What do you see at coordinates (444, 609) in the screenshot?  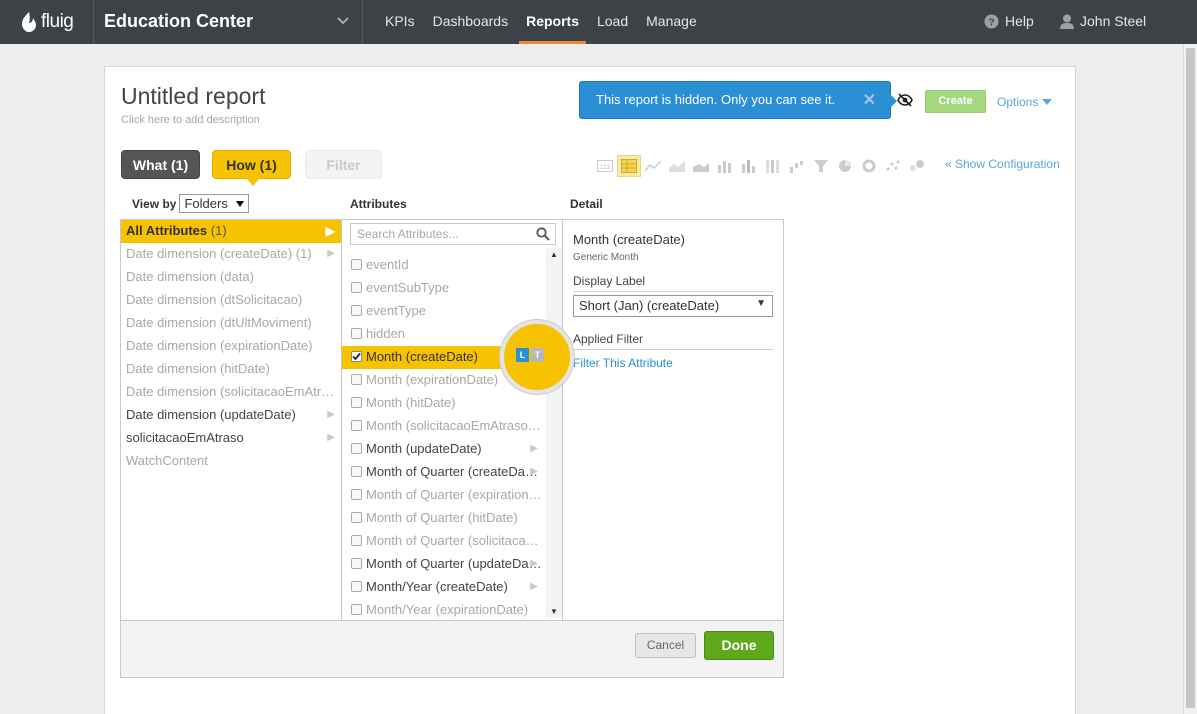 I see `attribute-item: Month/Year (expirationDate)` at bounding box center [444, 609].